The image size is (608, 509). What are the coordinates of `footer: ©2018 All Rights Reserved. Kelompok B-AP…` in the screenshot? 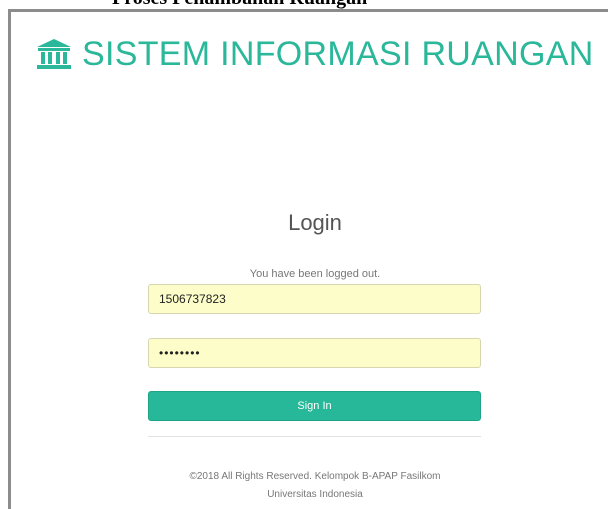 It's located at (315, 486).